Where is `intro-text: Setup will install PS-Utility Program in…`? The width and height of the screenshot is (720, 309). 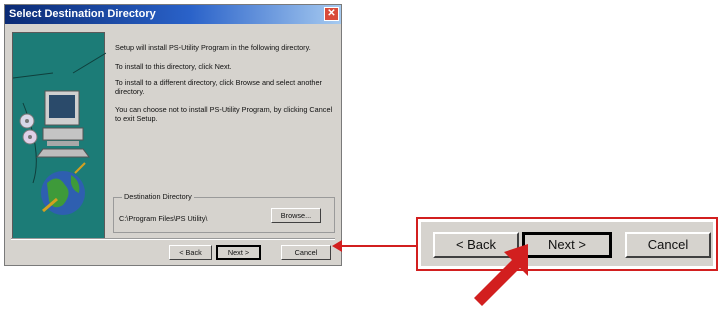
intro-text: Setup will install PS-Utility Program in… is located at coordinates (213, 47).